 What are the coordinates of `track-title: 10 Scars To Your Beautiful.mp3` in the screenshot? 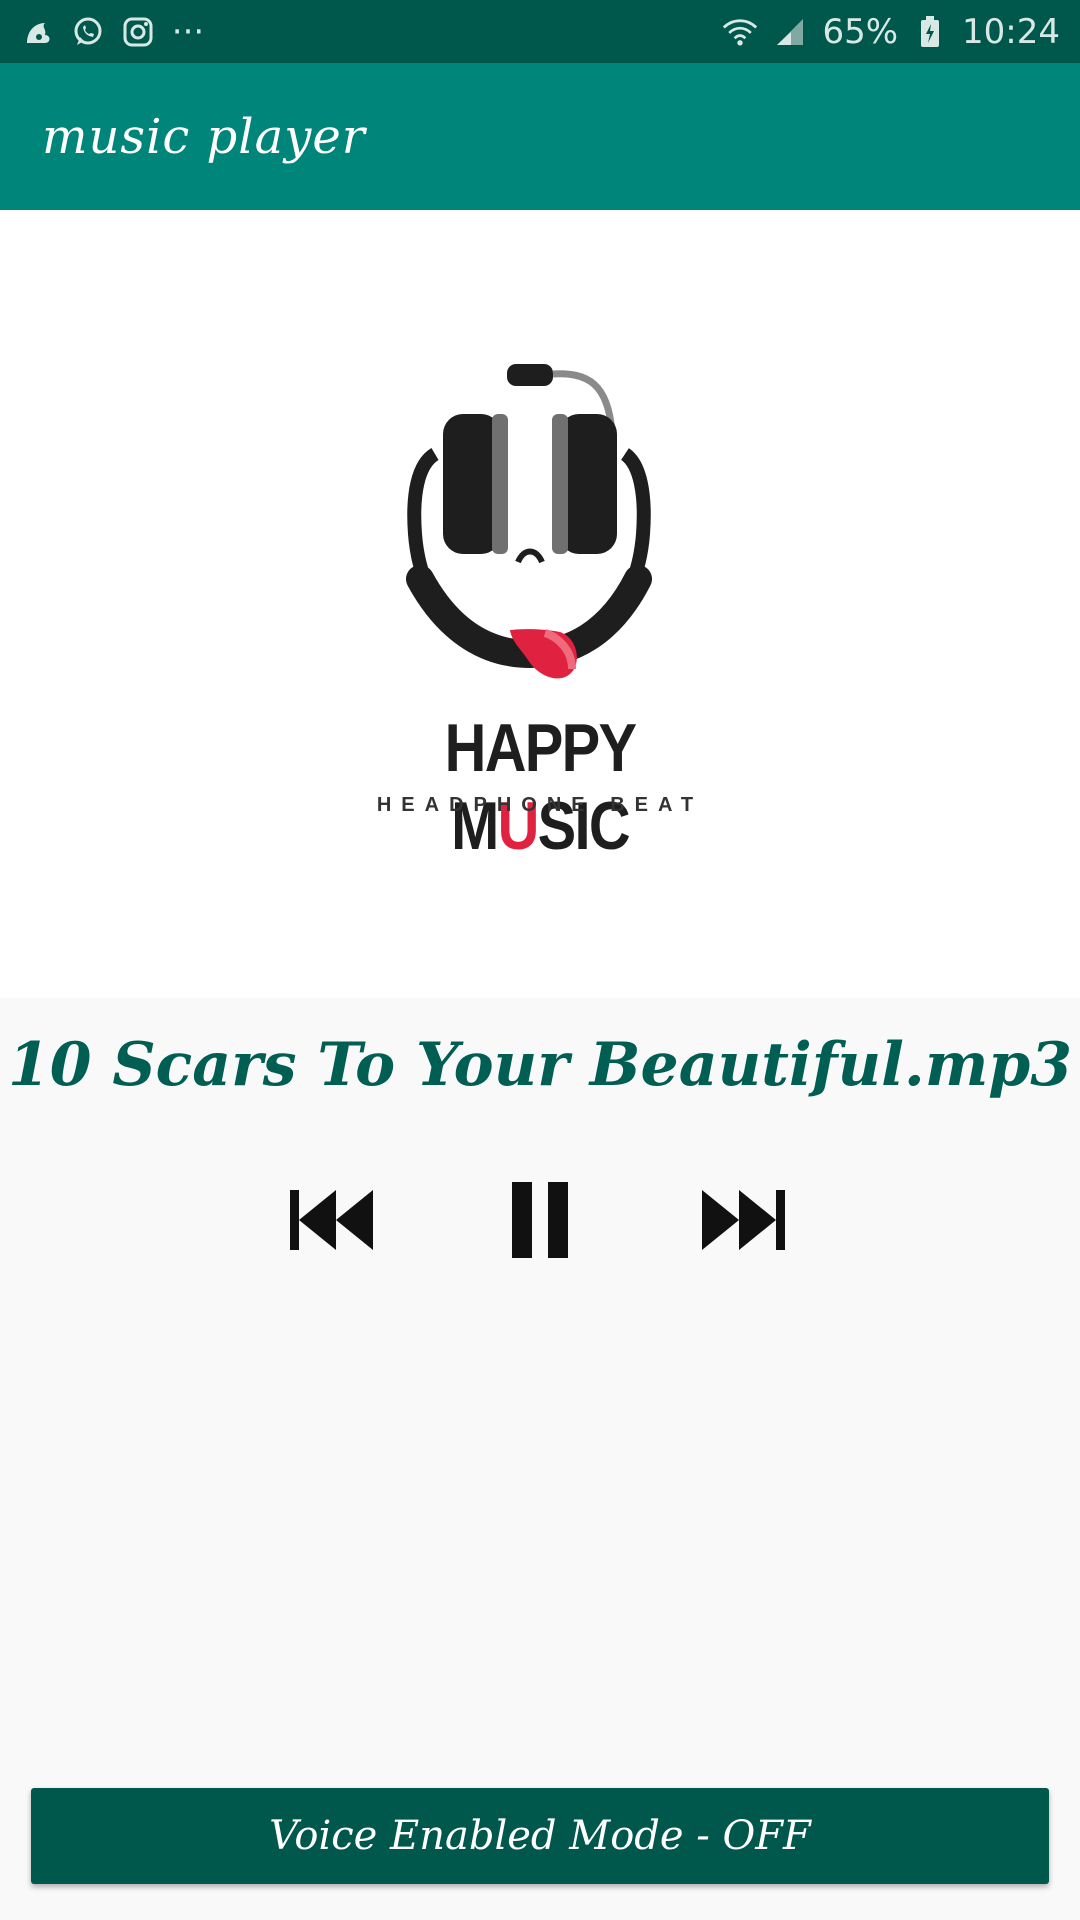 It's located at (540, 1065).